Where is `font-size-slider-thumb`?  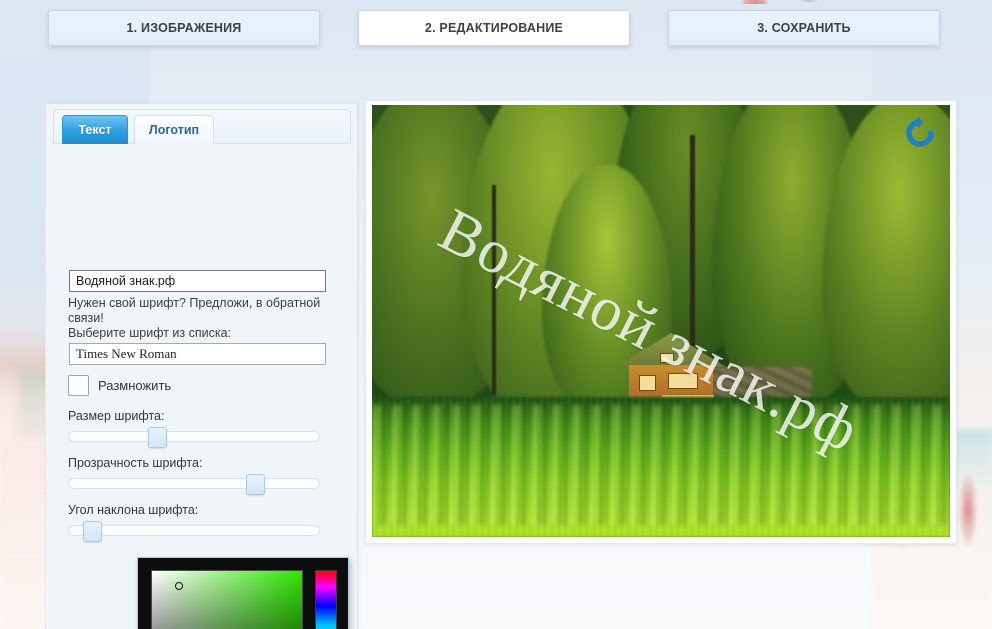 font-size-slider-thumb is located at coordinates (158, 437).